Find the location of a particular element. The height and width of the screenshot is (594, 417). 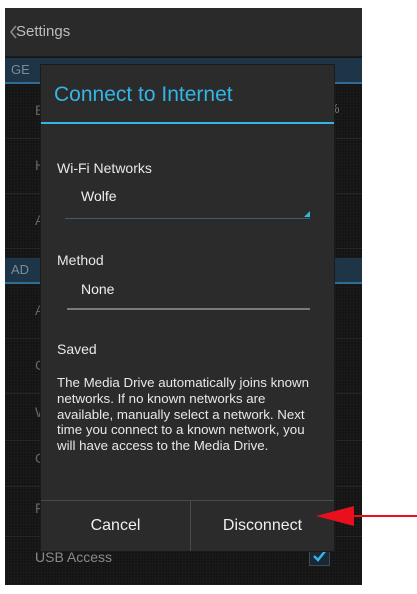

wifi-network-spinner: Wolfe is located at coordinates (187, 200).